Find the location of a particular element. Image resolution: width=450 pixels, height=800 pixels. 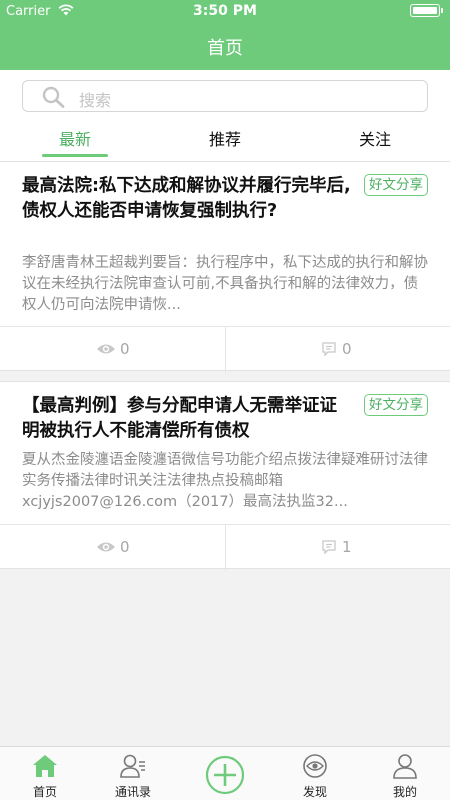

battery-icon is located at coordinates (426, 10).